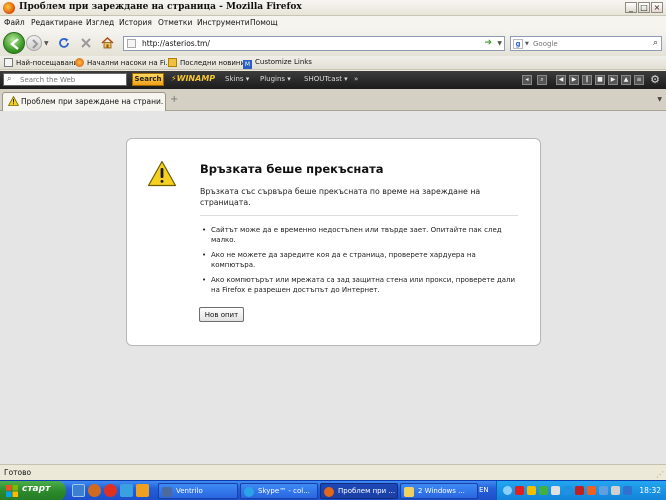 This screenshot has height=500, width=666. Describe the element at coordinates (659, 99) in the screenshot. I see `tab-list-icon: ▼` at that location.